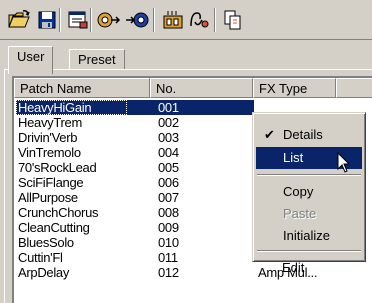  What do you see at coordinates (82, 88) in the screenshot?
I see `column-header-patch-name: Patch Name` at bounding box center [82, 88].